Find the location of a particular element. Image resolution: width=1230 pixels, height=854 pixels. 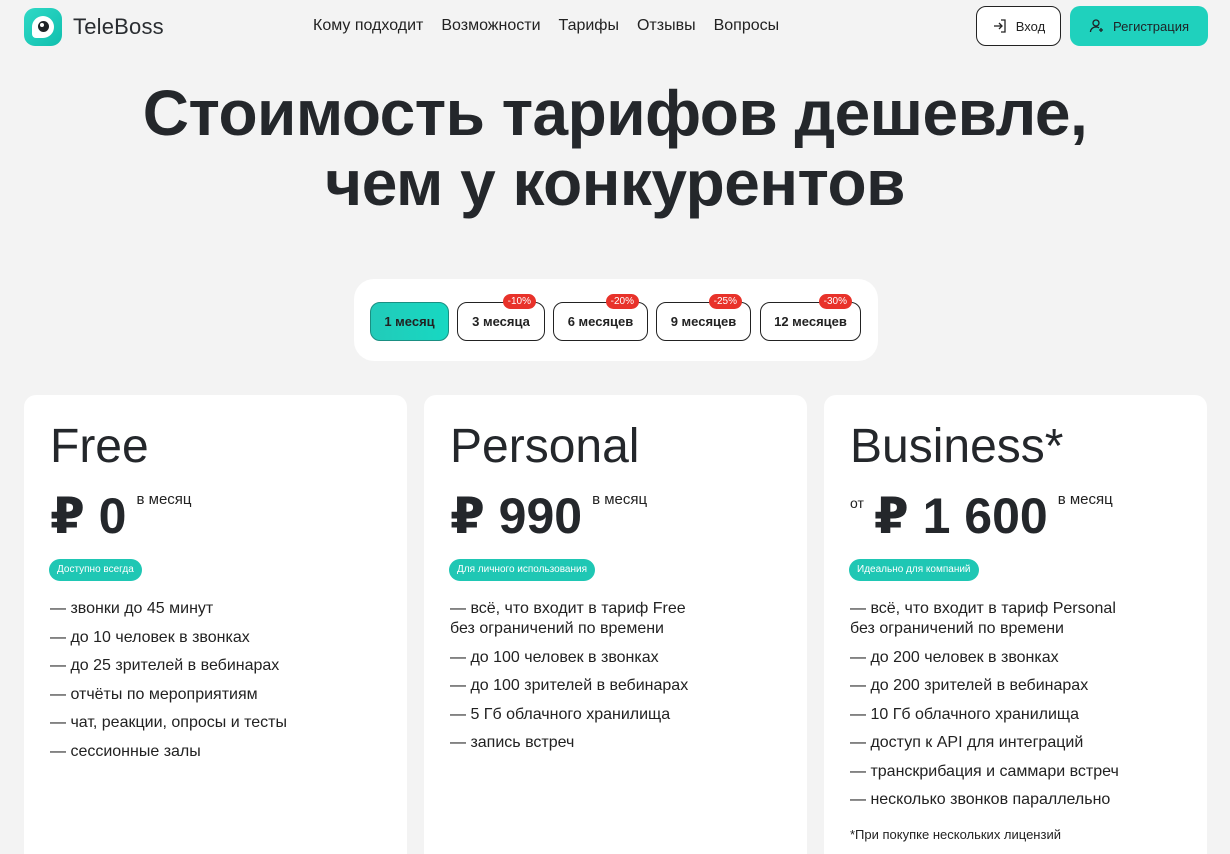

discount-badge: -25% is located at coordinates (725, 301).